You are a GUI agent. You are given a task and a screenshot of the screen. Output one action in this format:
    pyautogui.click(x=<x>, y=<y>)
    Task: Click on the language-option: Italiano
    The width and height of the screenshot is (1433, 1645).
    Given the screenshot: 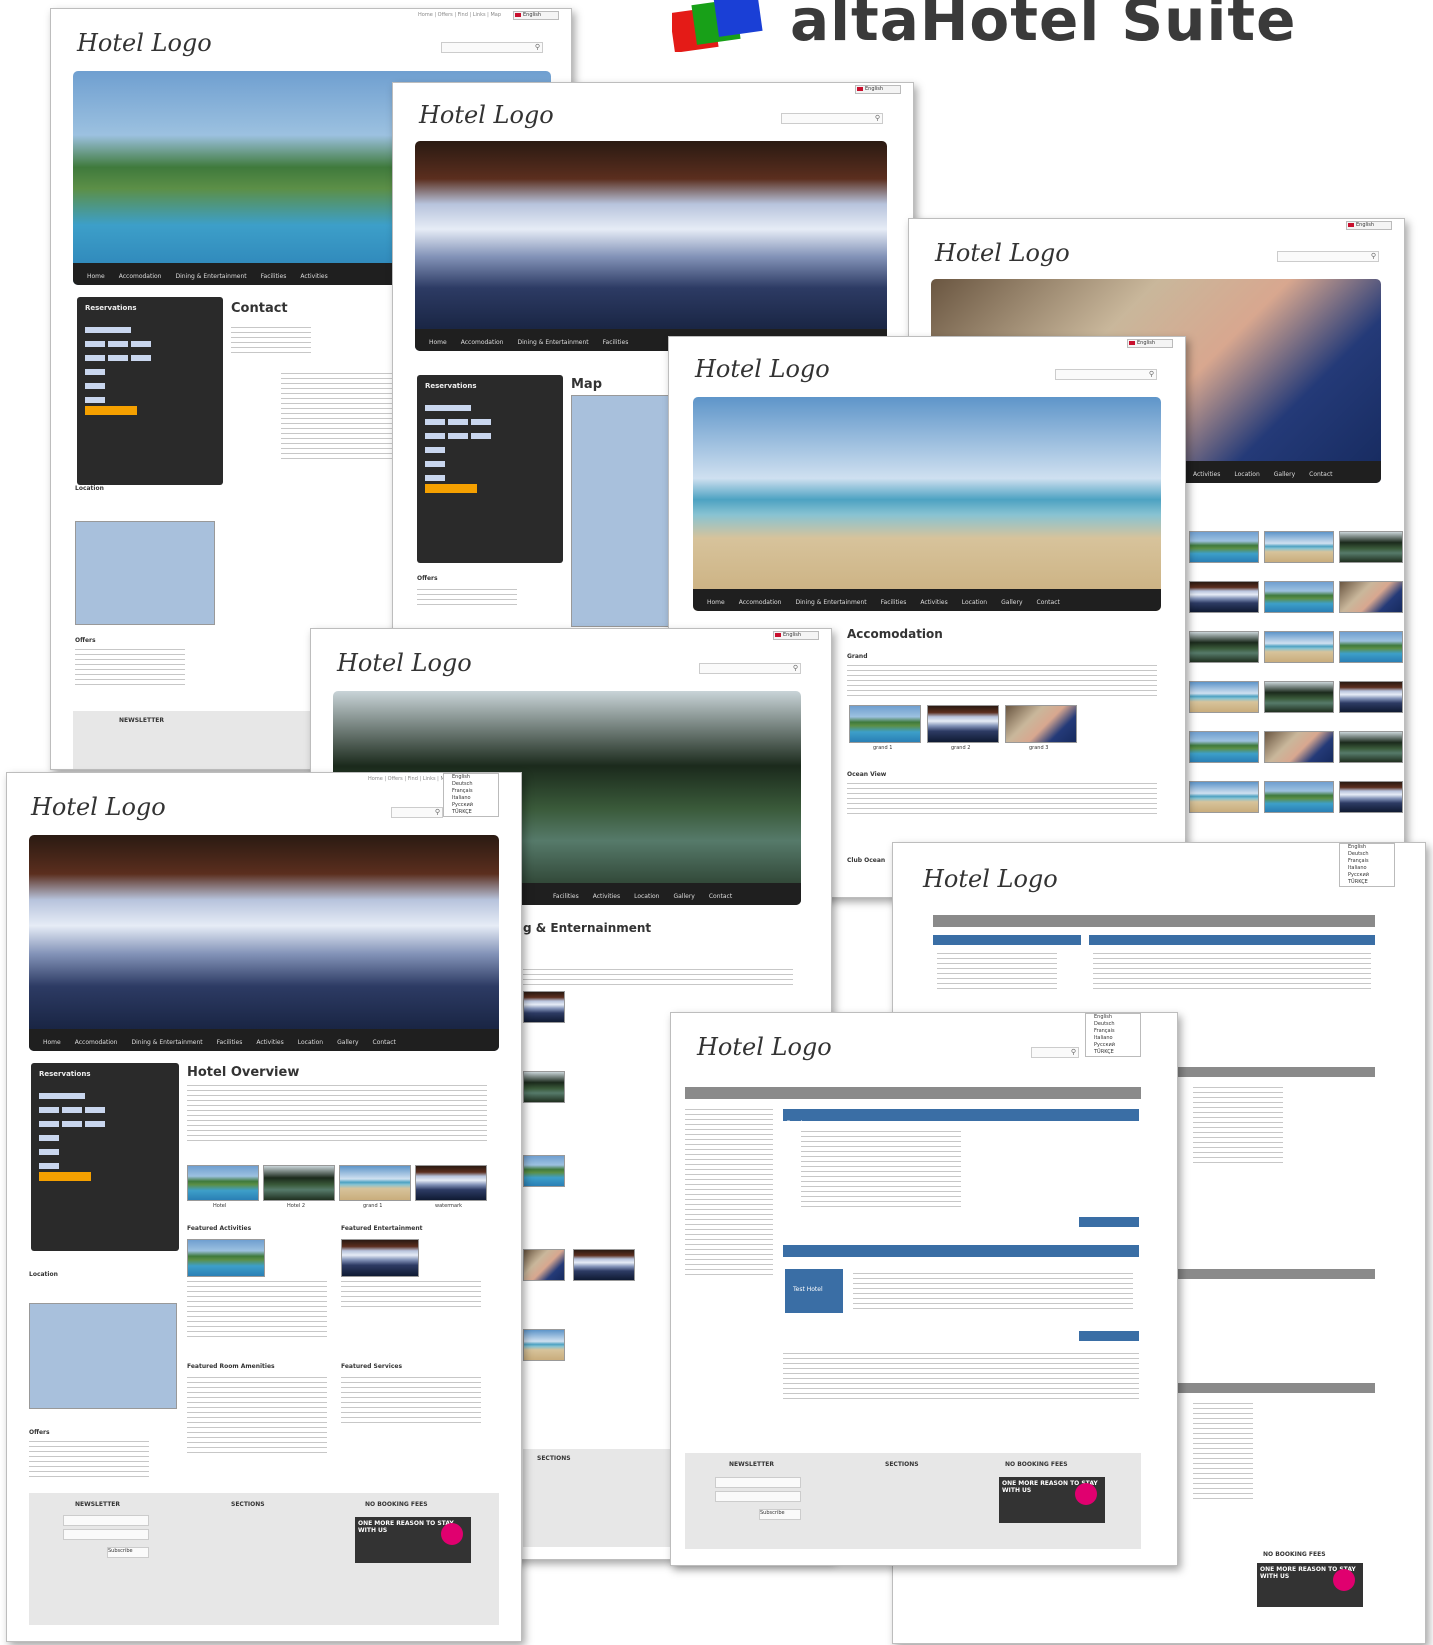 What is the action you would take?
    pyautogui.click(x=471, y=798)
    